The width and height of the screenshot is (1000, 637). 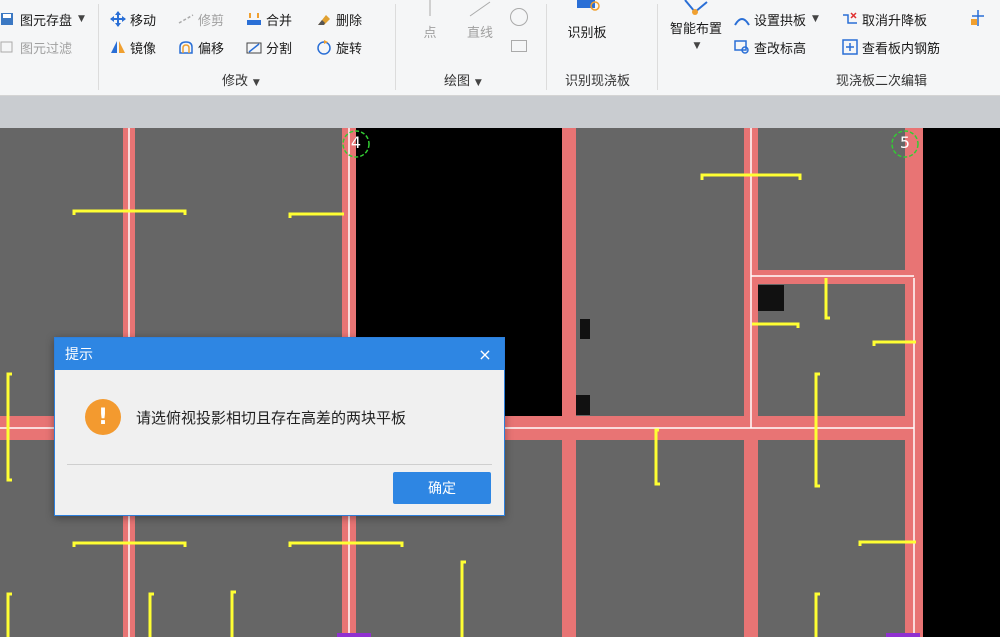 What do you see at coordinates (588, 5) in the screenshot?
I see `identify-slab-icon` at bounding box center [588, 5].